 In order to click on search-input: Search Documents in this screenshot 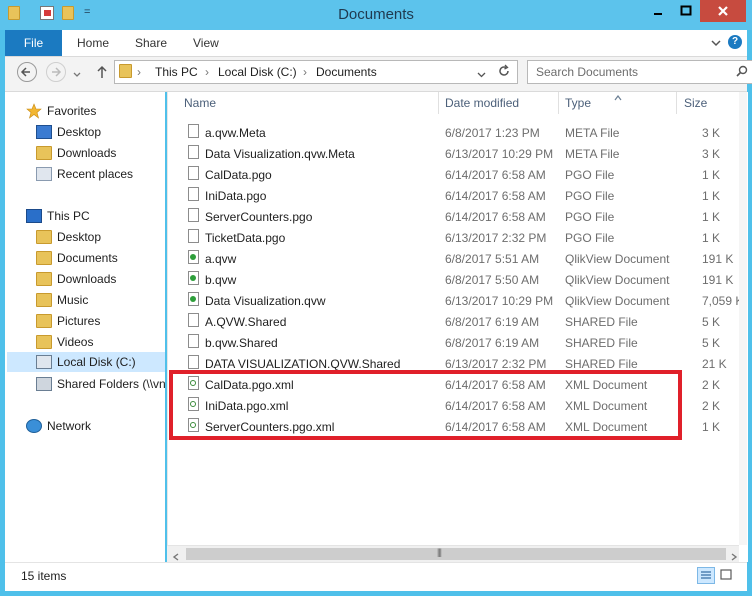, I will do `click(587, 72)`.